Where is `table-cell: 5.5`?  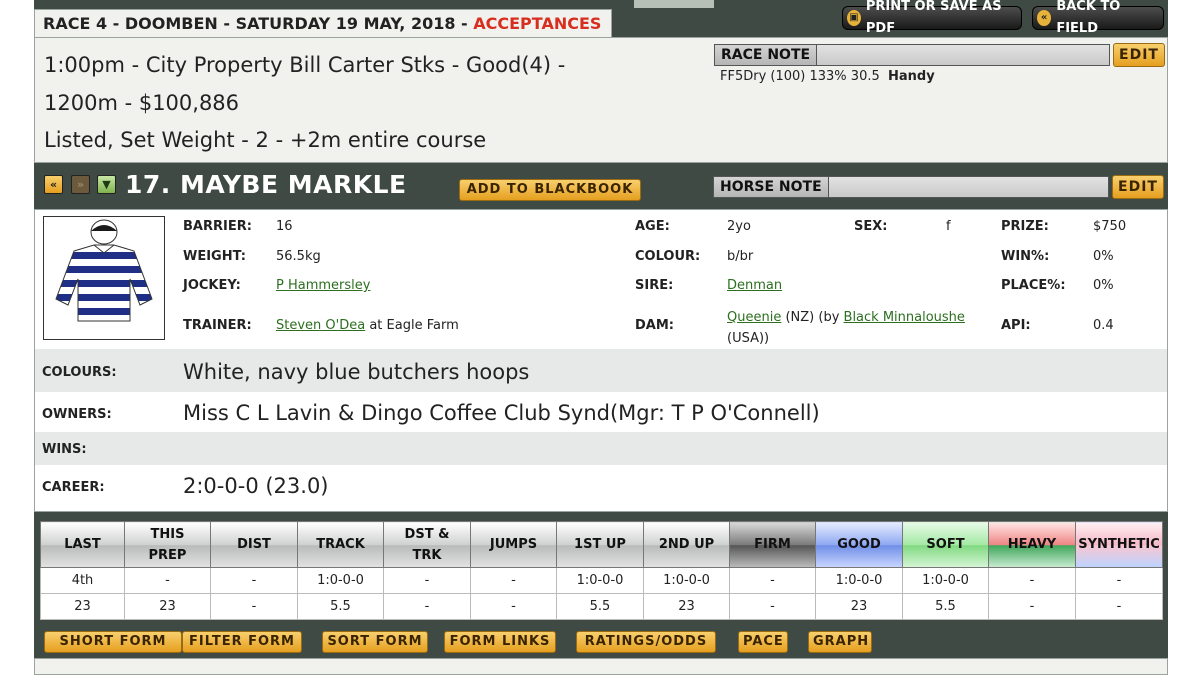 table-cell: 5.5 is located at coordinates (600, 606).